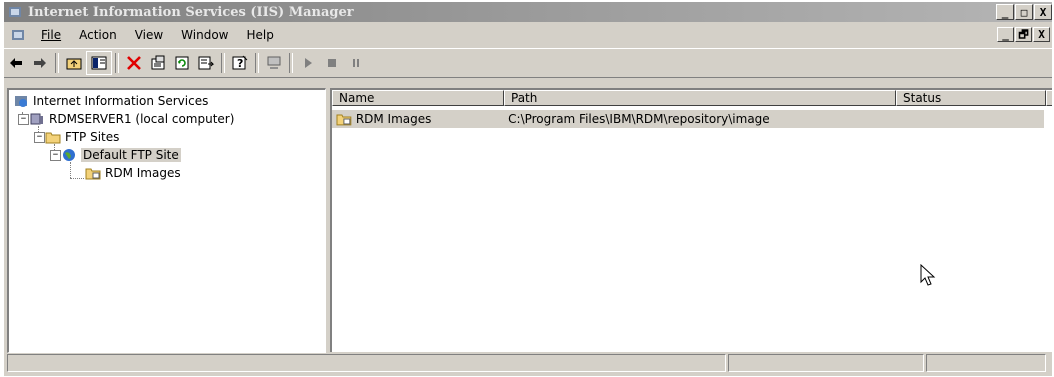 The width and height of the screenshot is (1054, 377). Describe the element at coordinates (134, 63) in the screenshot. I see `delete-icon` at that location.